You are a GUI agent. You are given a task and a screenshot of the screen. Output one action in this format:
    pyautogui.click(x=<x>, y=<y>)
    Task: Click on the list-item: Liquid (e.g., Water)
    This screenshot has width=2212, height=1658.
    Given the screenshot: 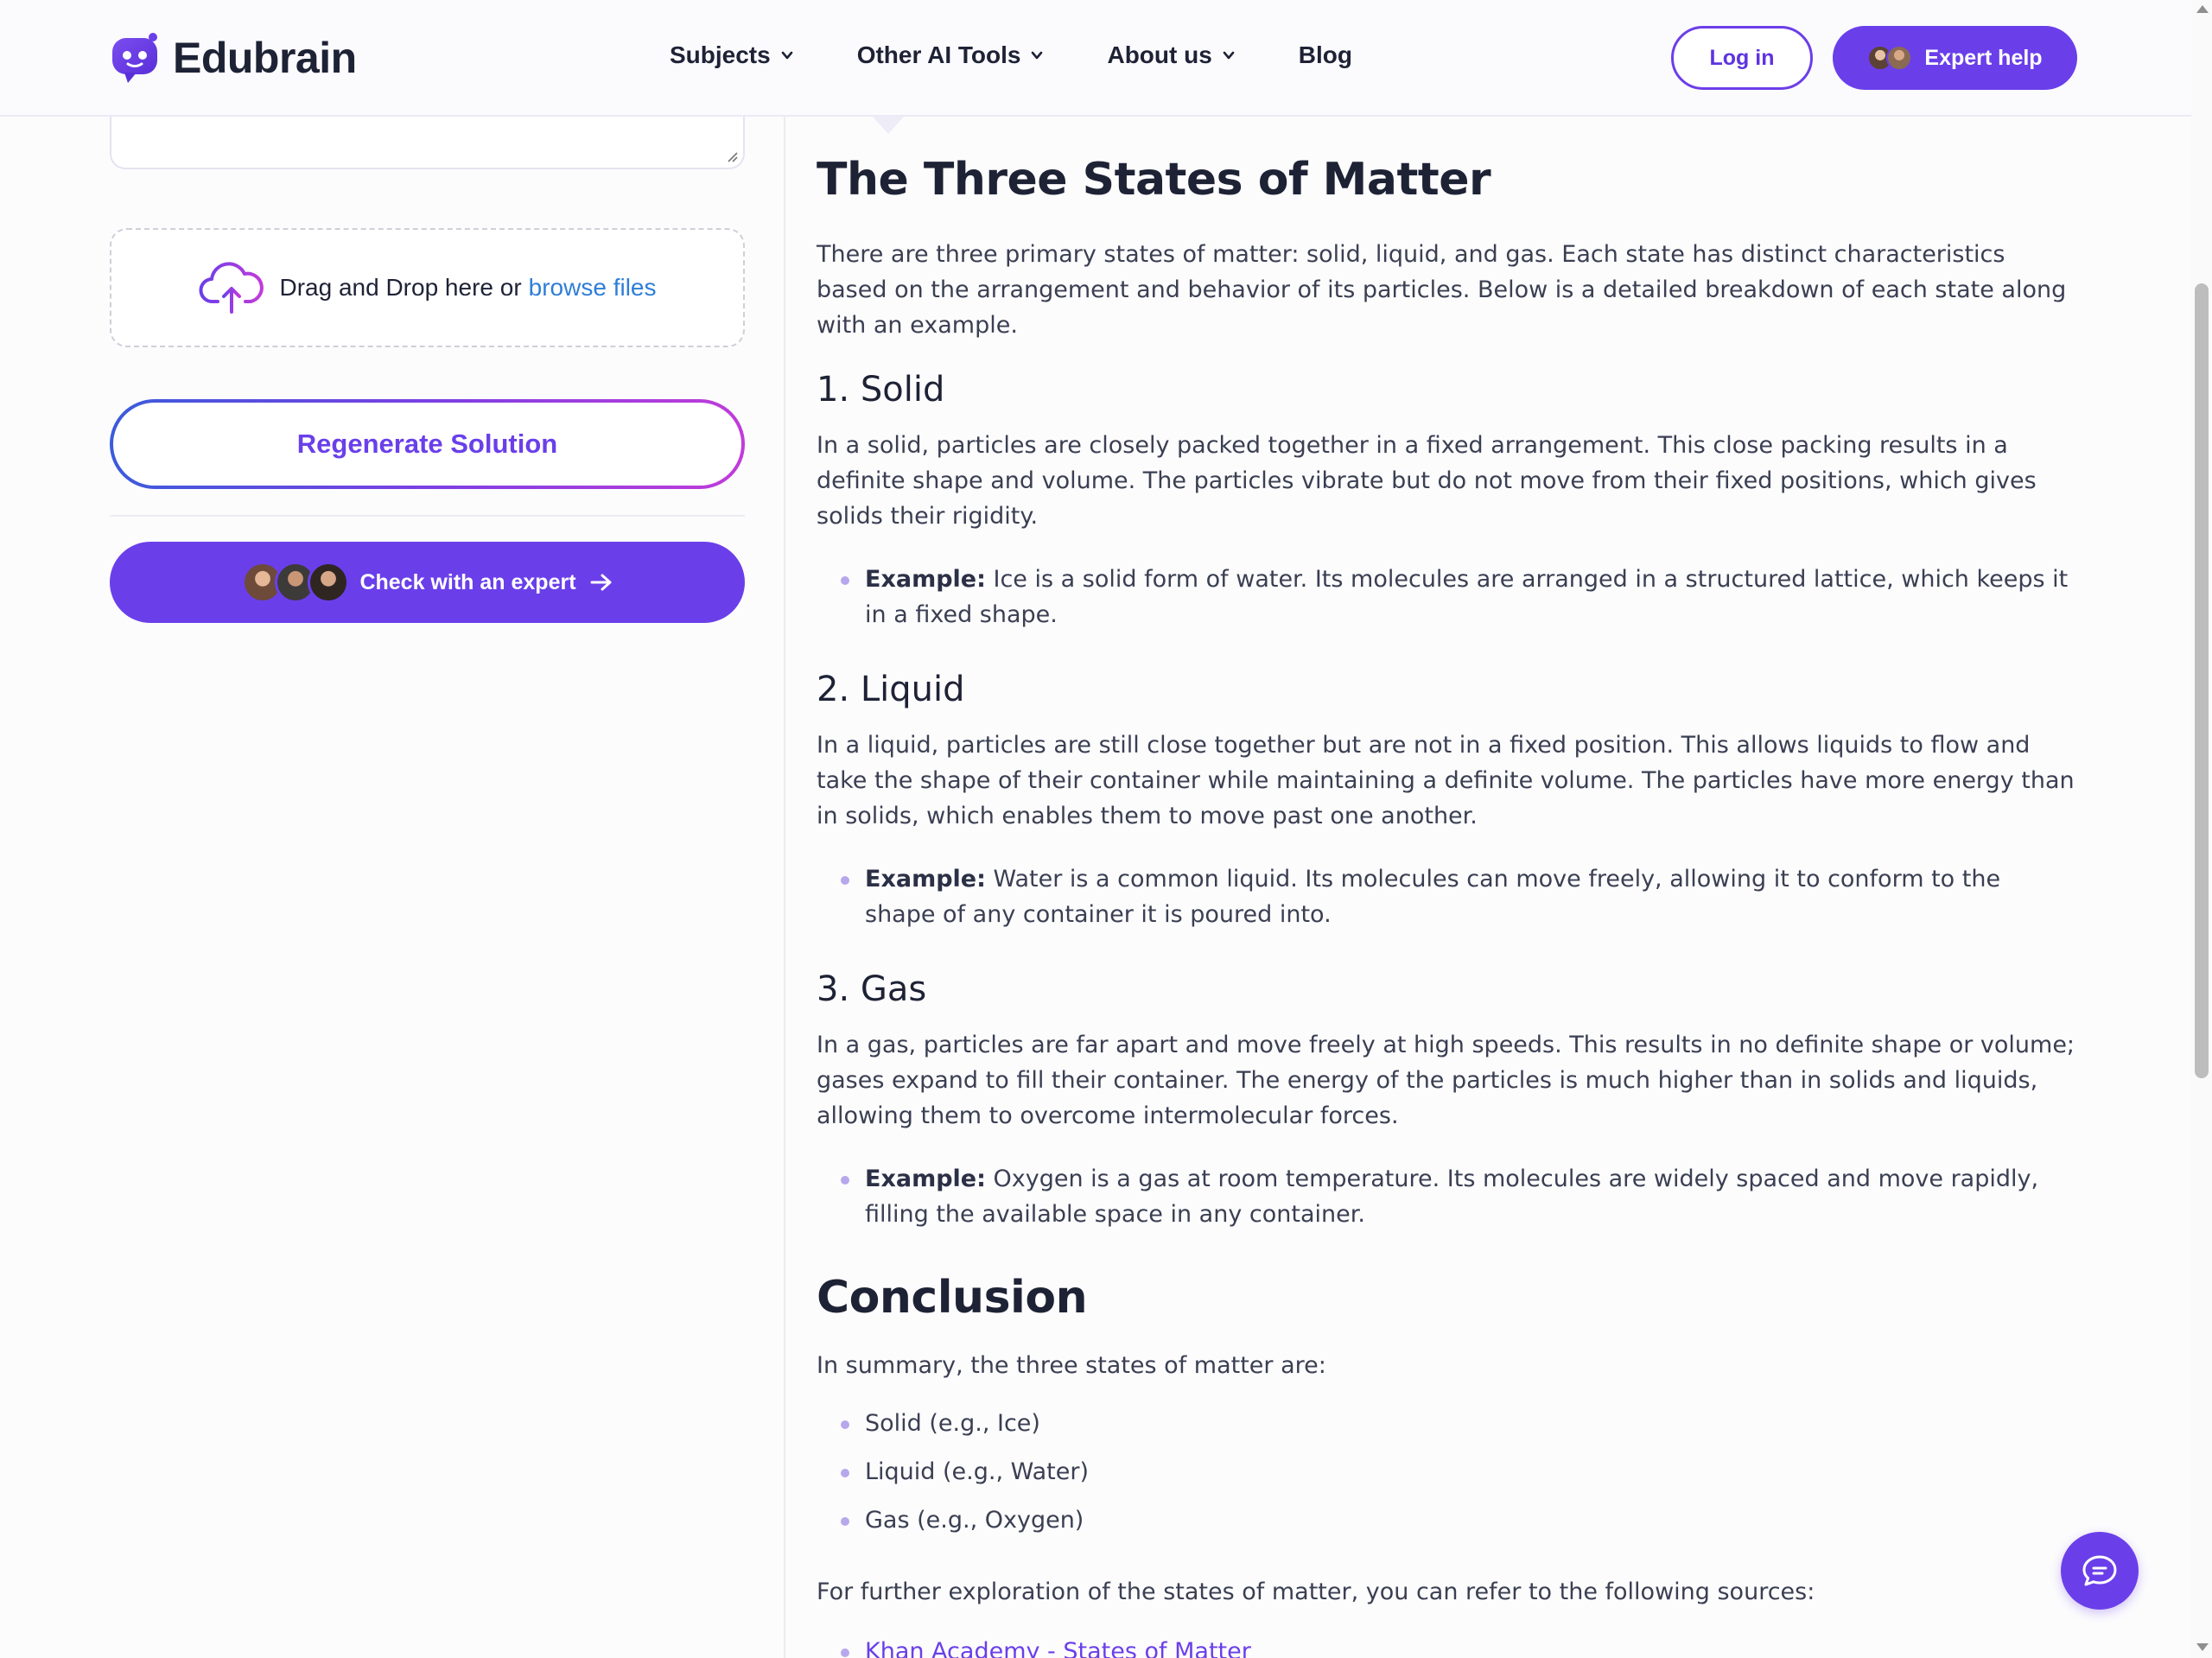 What is the action you would take?
    pyautogui.click(x=1459, y=1472)
    